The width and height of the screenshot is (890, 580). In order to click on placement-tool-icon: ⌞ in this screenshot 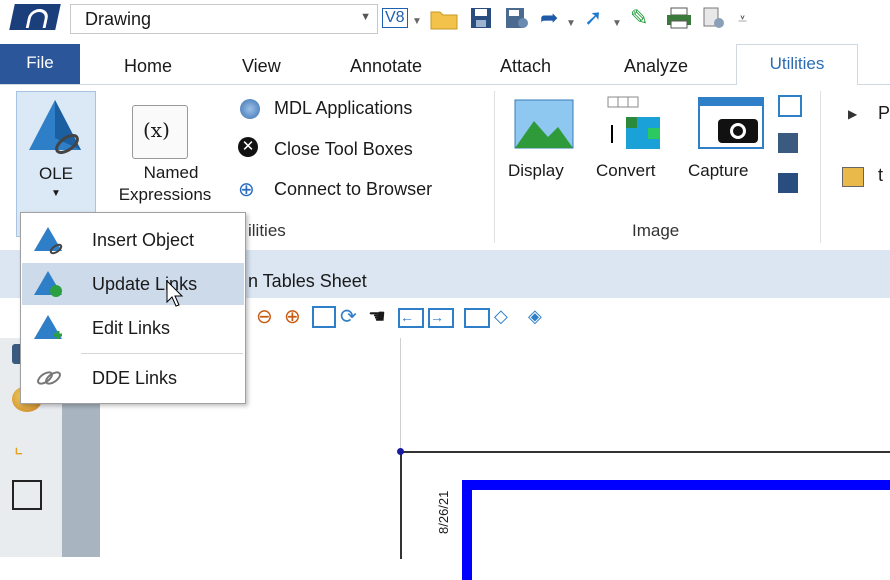, I will do `click(18, 446)`.